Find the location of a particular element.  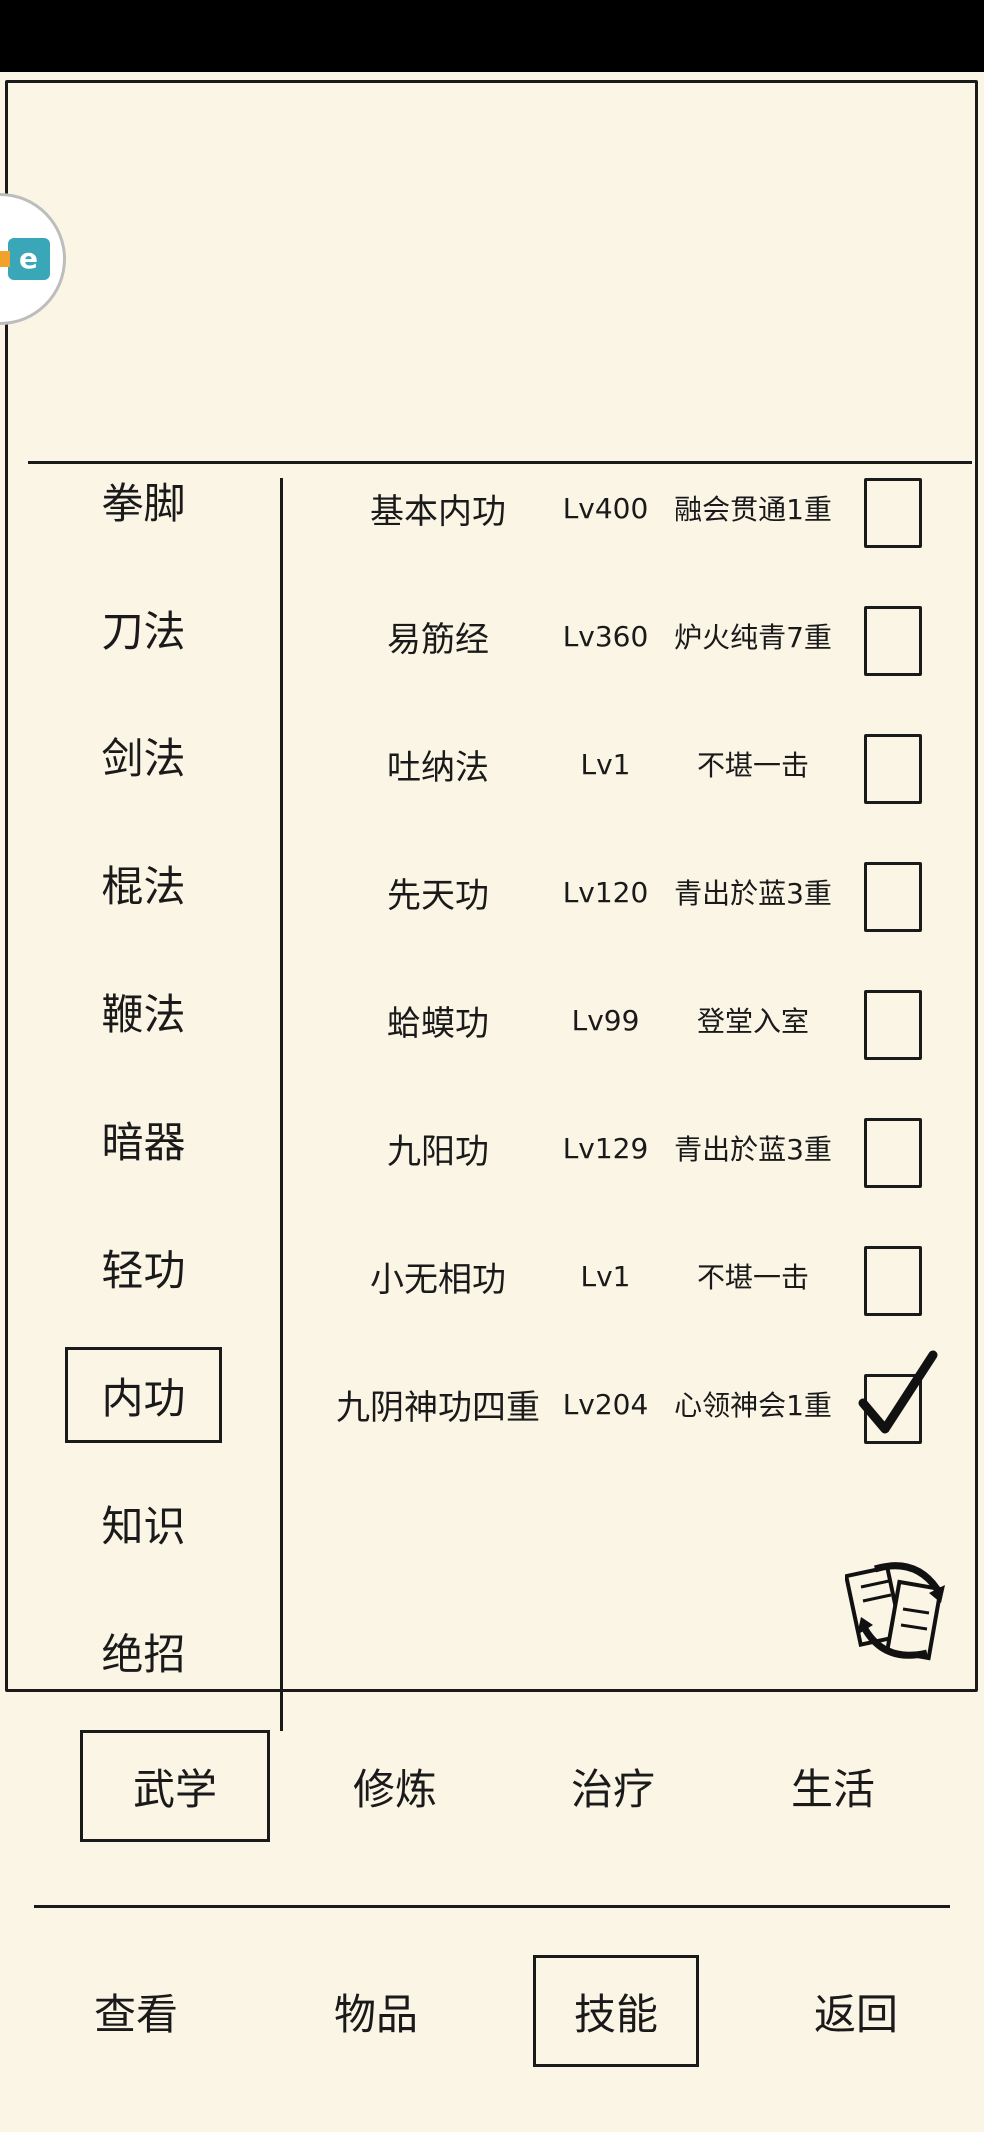

skill-row: 小无相功 Lv1 不堪一击 is located at coordinates (628, 1276).